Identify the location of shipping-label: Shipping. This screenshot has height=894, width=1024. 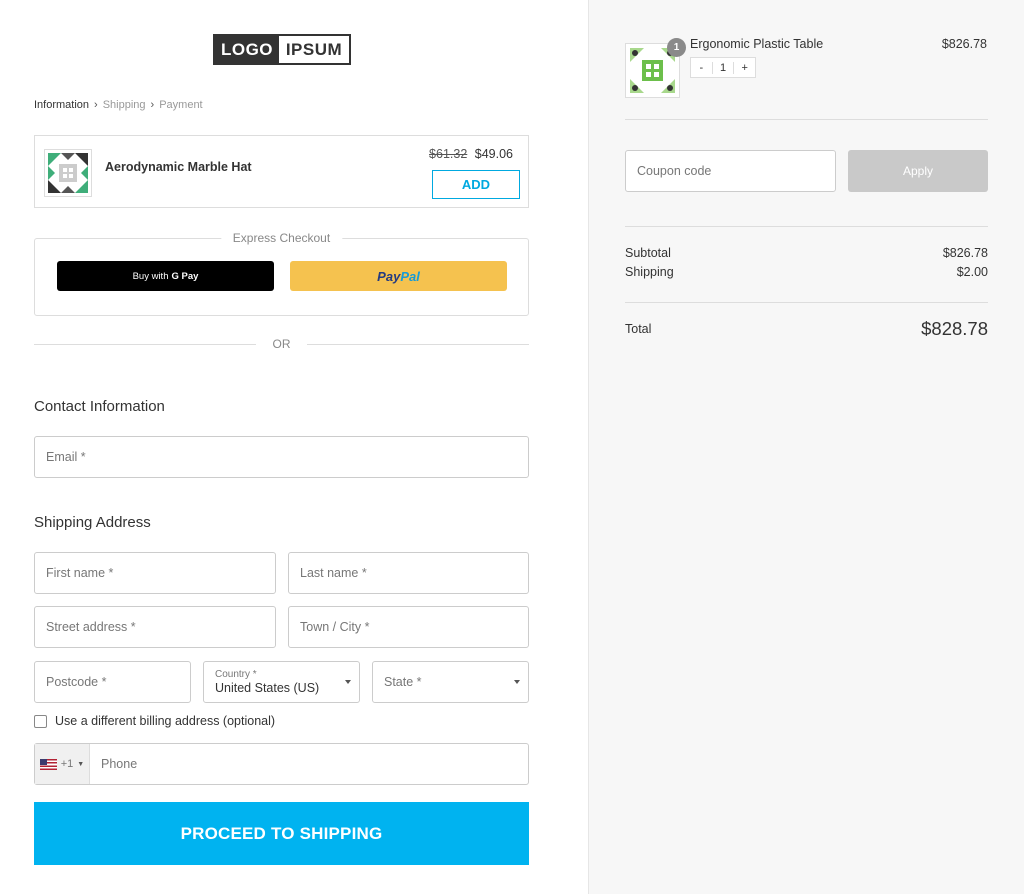
(649, 272).